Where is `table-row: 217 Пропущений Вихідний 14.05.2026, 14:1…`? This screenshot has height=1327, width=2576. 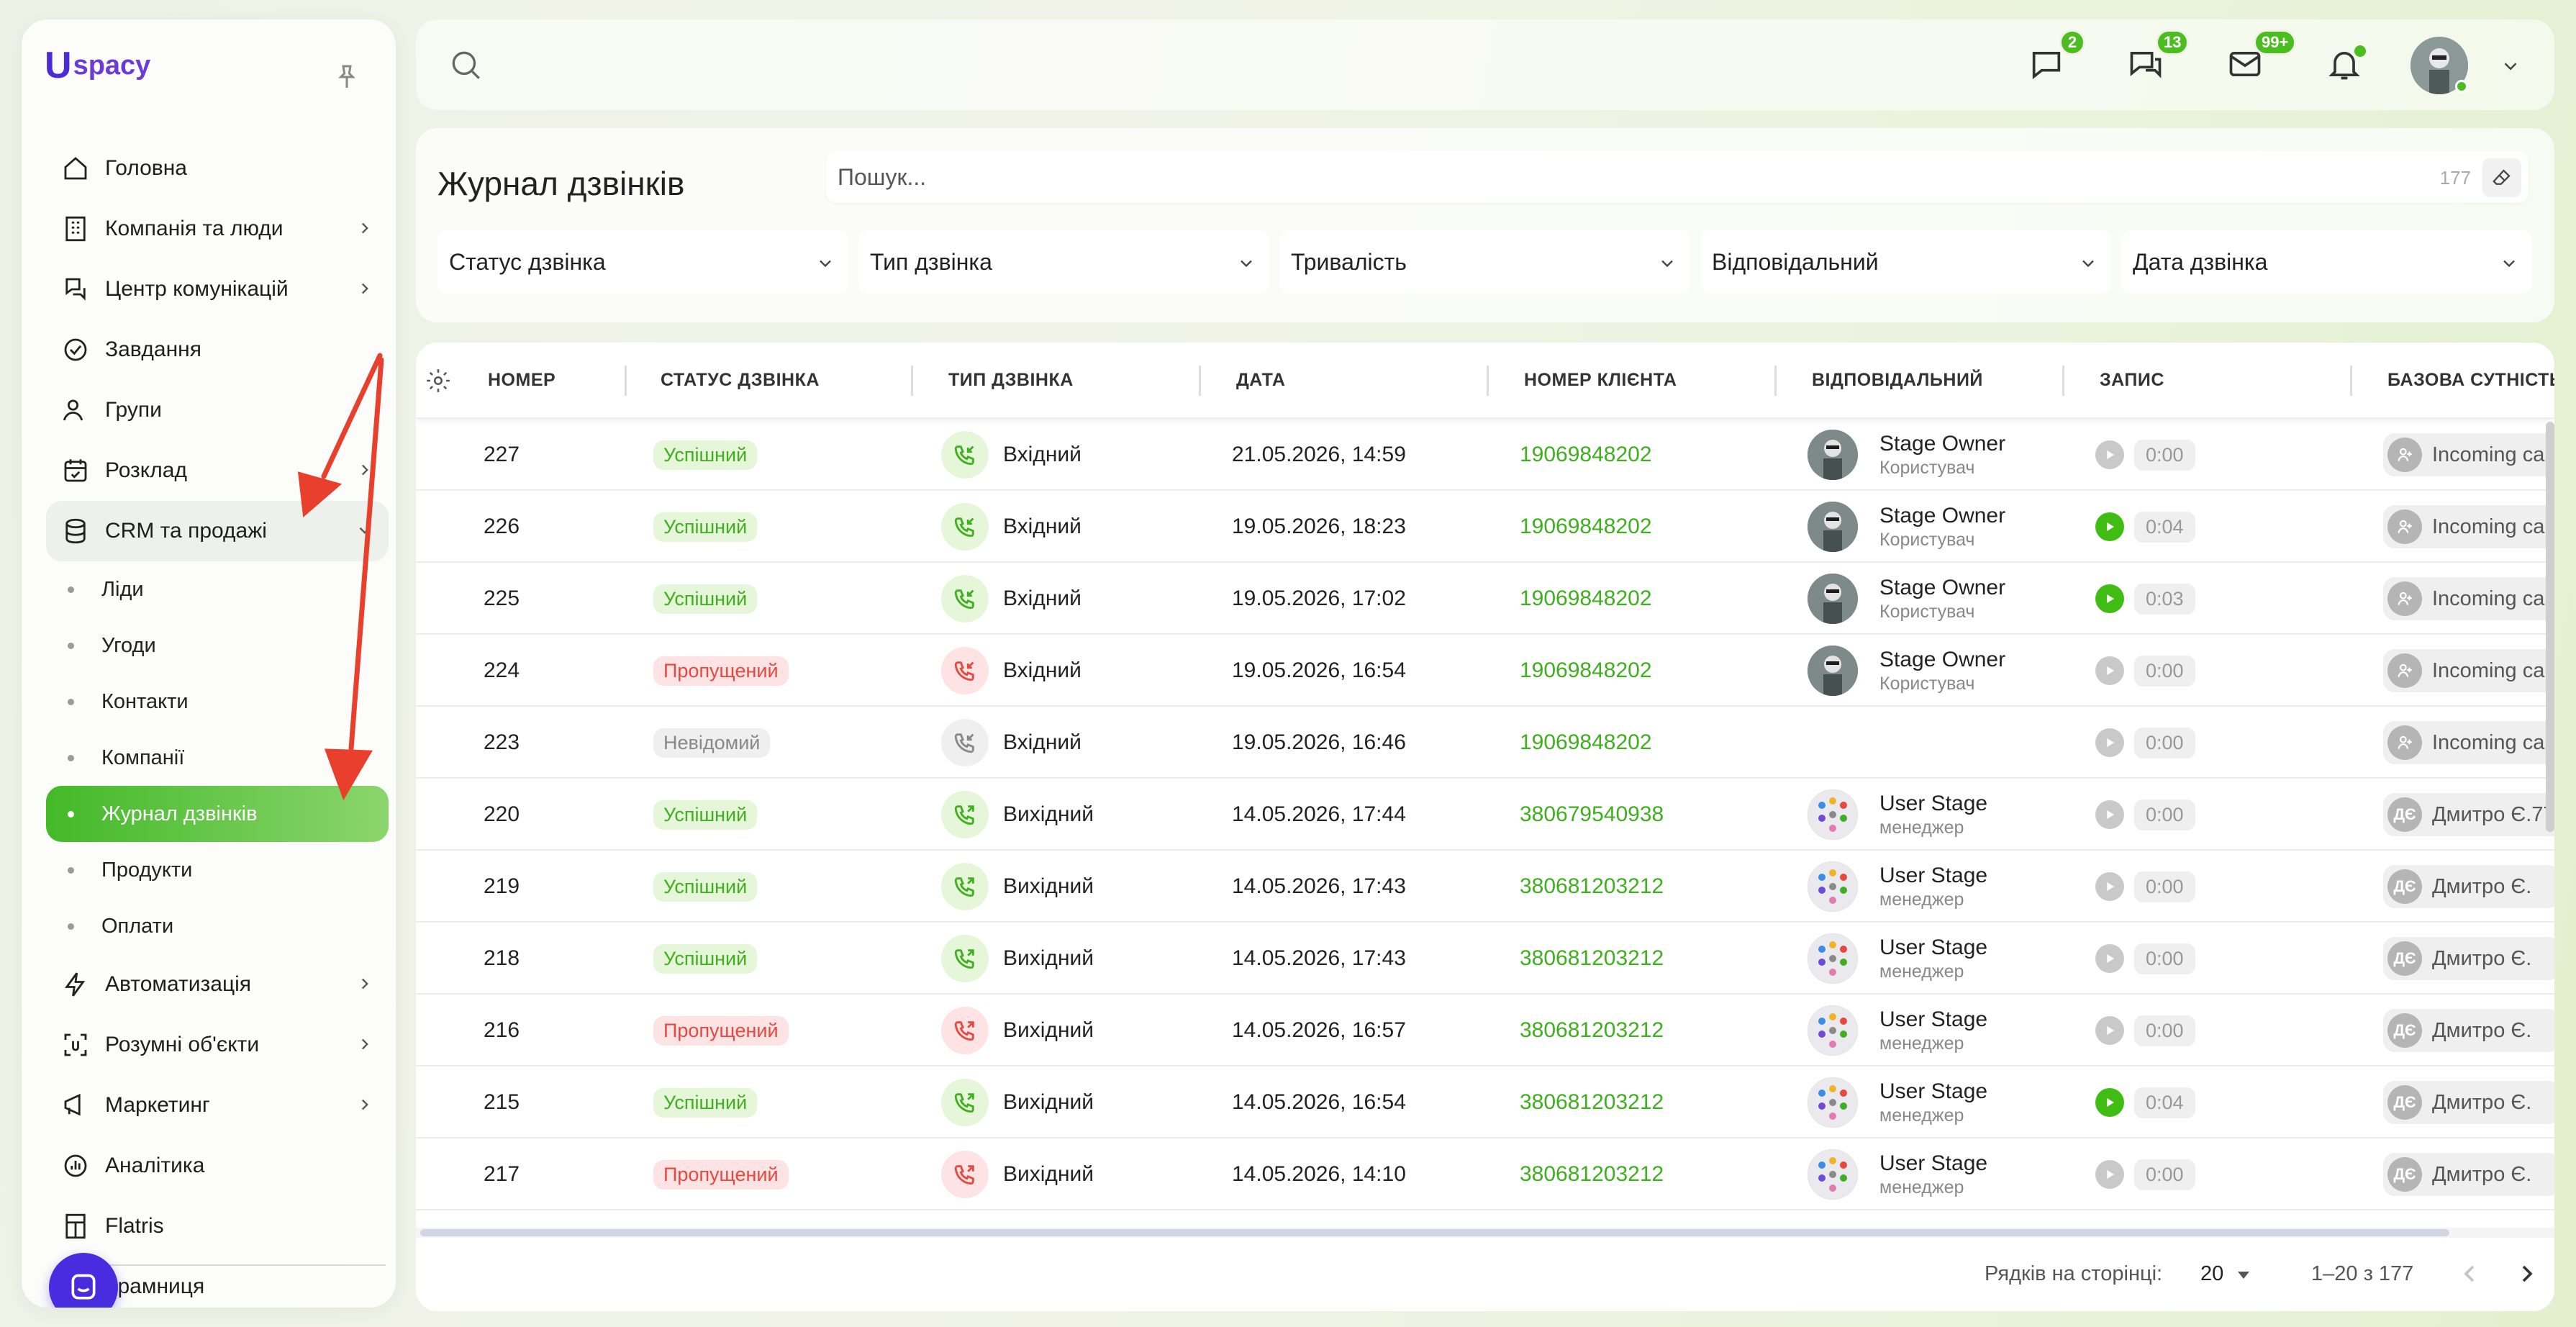
table-row: 217 Пропущений Вихідний 14.05.2026, 14:1… is located at coordinates (1485, 1174).